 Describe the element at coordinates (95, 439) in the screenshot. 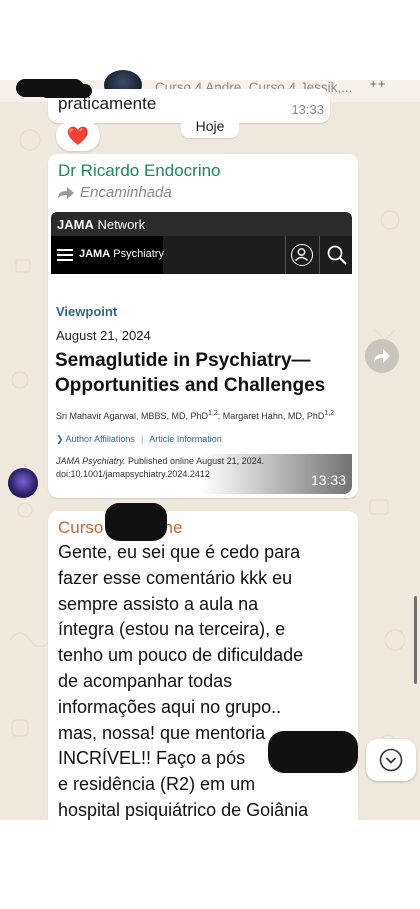

I see `author-affiliations-link: ❯ Author Affiliations` at that location.